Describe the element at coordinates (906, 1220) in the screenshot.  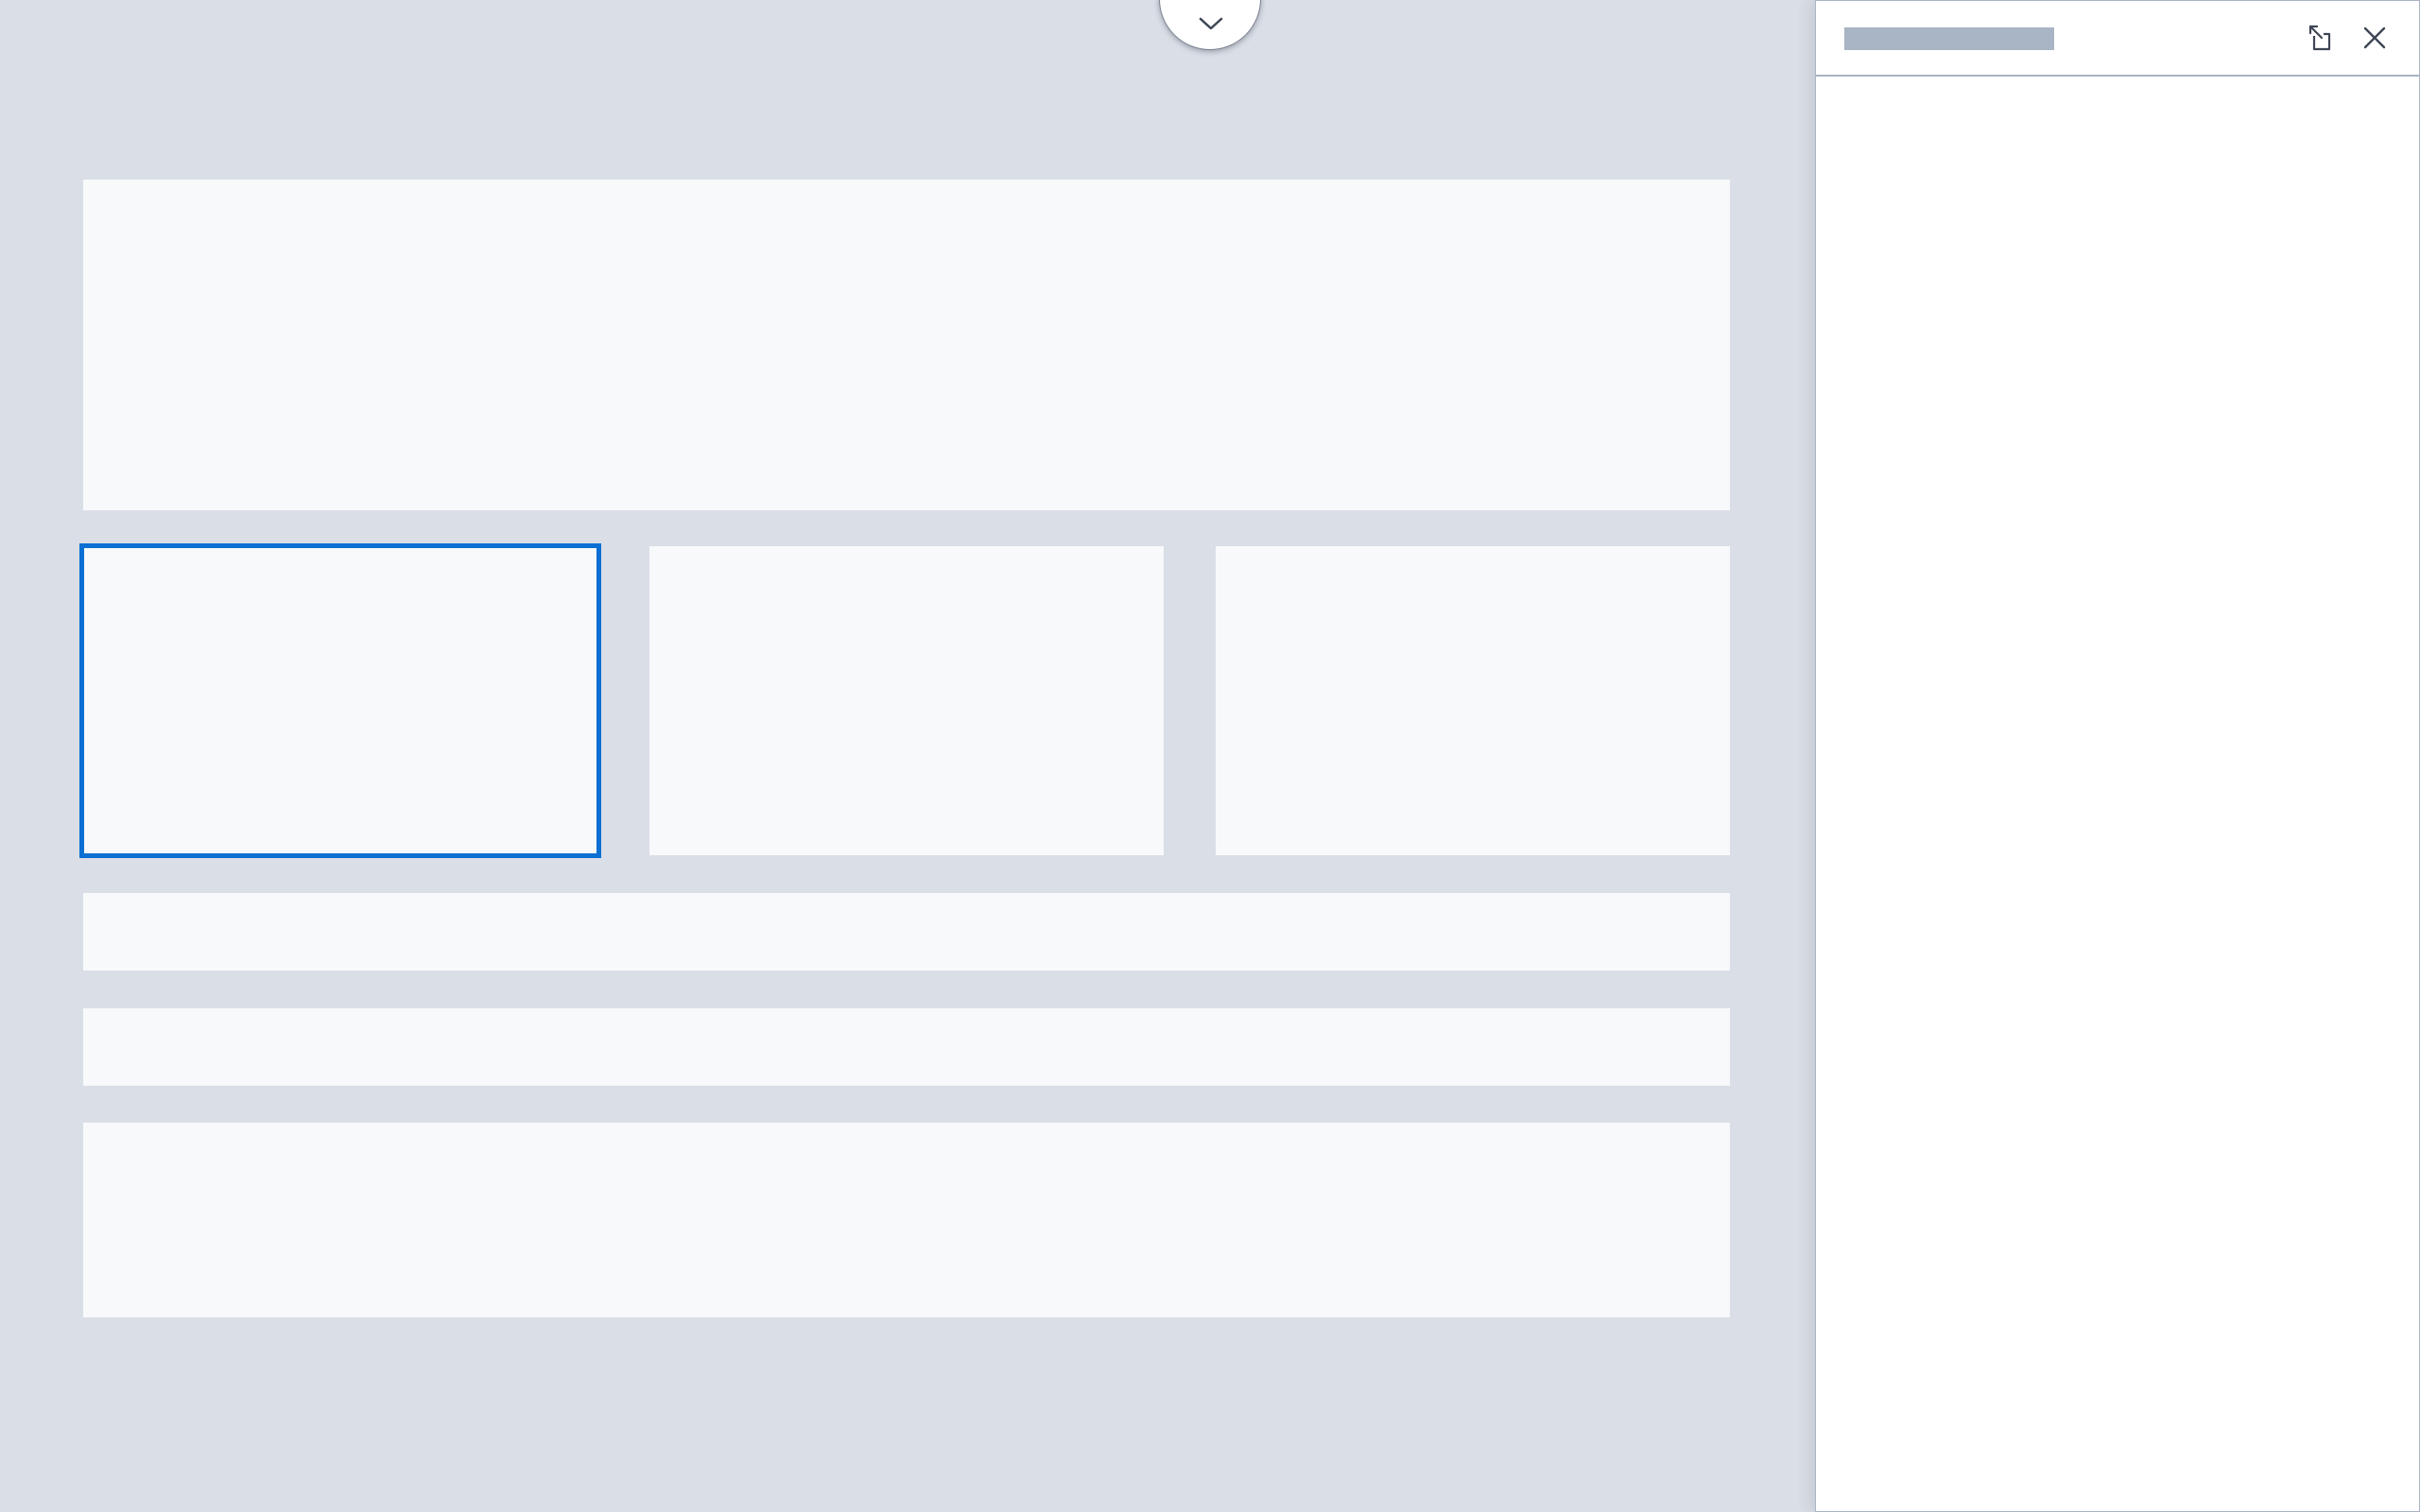
I see `footer-block` at that location.